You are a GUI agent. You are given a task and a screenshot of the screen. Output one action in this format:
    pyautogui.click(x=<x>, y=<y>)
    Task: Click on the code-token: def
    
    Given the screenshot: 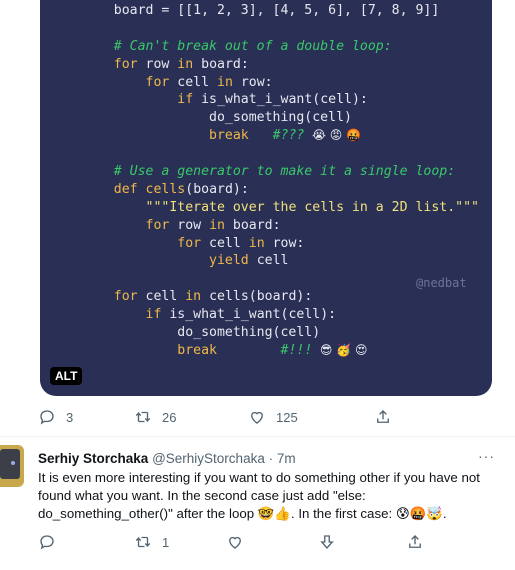 What is the action you would take?
    pyautogui.click(x=125, y=189)
    